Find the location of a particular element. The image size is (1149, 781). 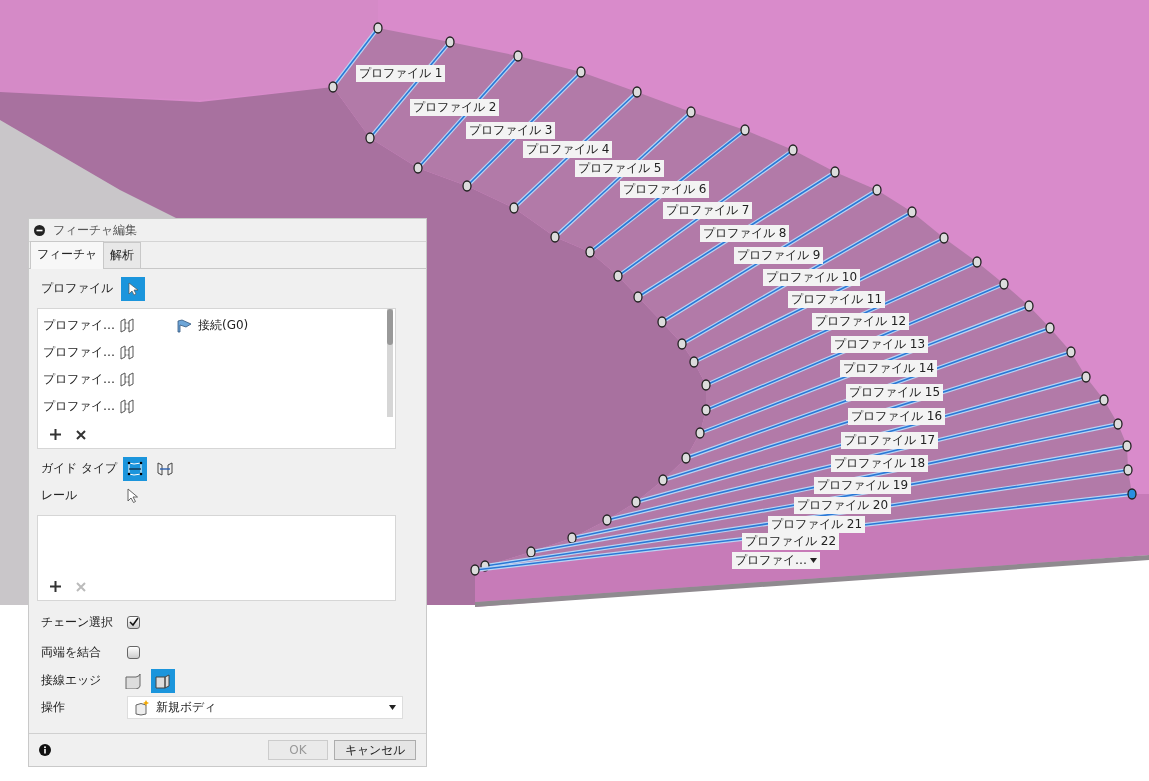

rails-icon is located at coordinates (134, 468).